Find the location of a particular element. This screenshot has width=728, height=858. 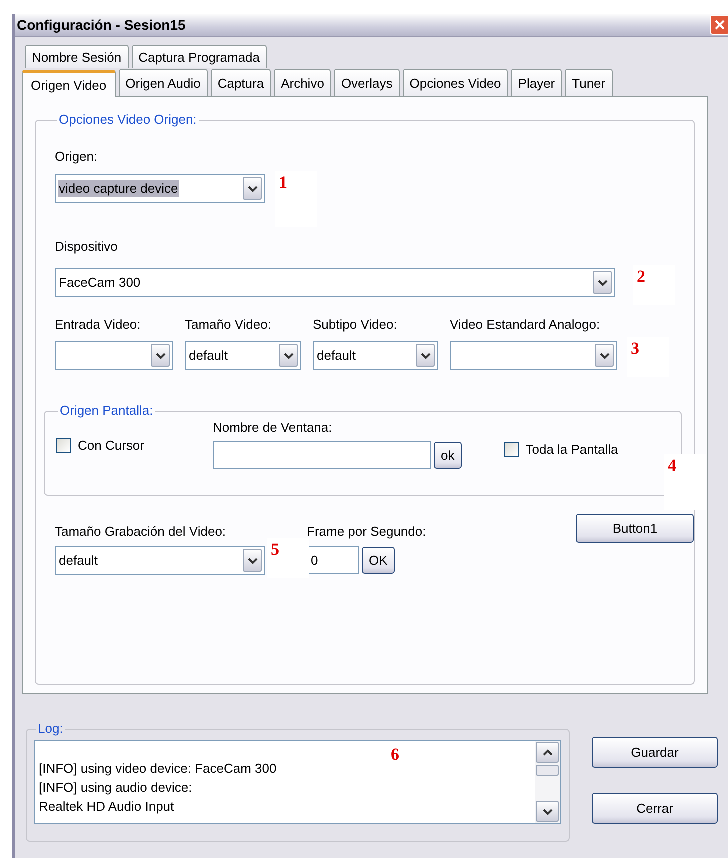

log-line: [INFO] using video device: FaceCam 300 is located at coordinates (158, 769).